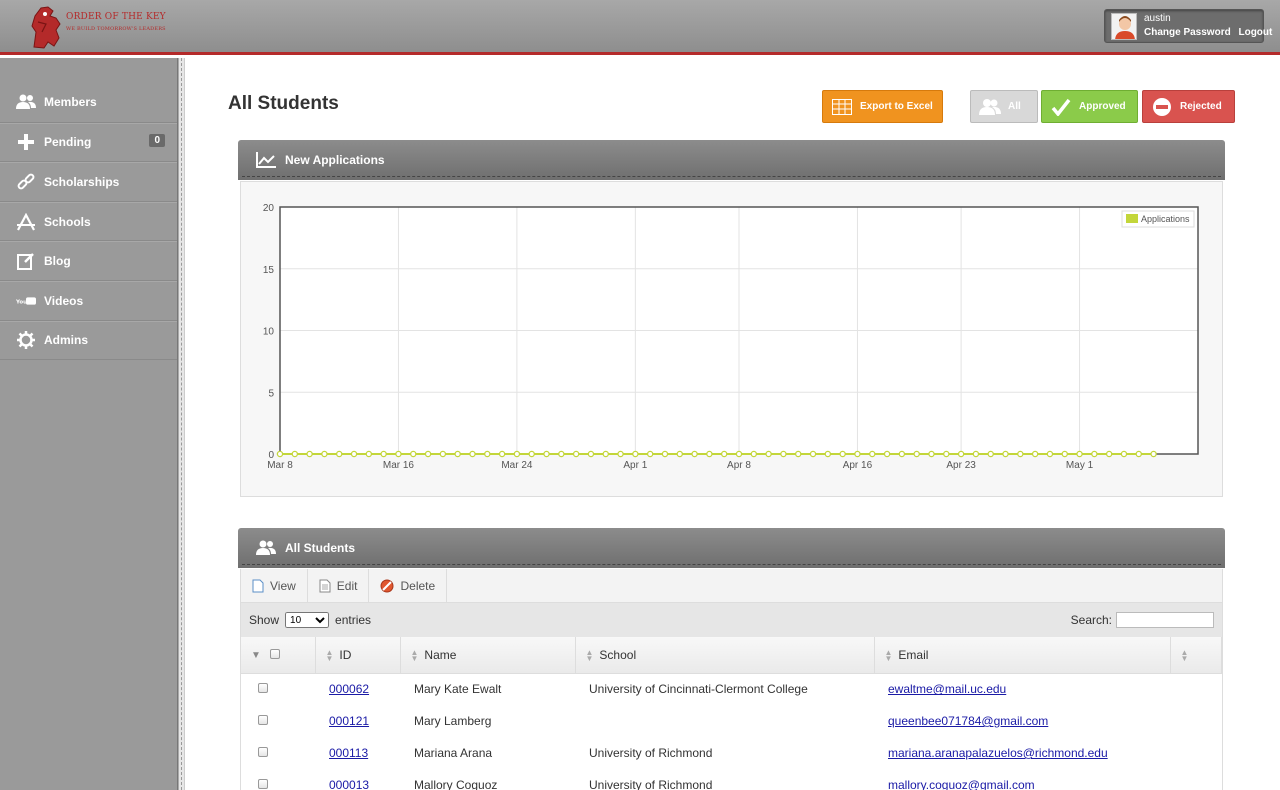 The image size is (1280, 790). Describe the element at coordinates (1196, 655) in the screenshot. I see `column-header-actions: ▲ ▼` at that location.